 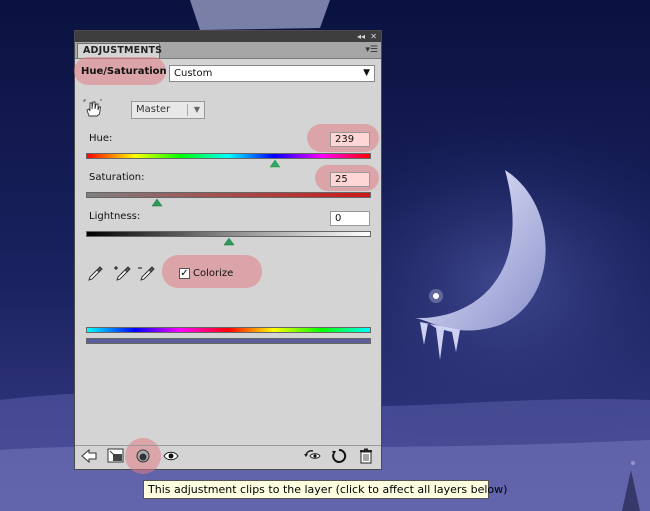 I want to click on eyedropper-minus-icon, so click(x=146, y=273).